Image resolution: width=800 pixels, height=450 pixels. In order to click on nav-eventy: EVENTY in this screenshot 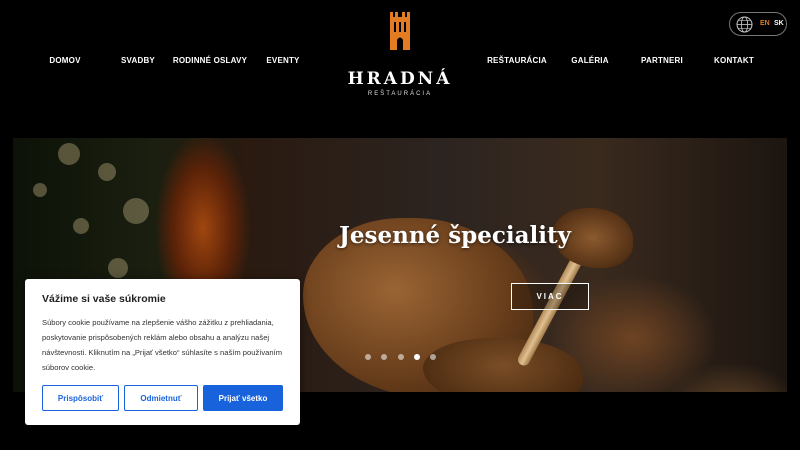, I will do `click(282, 60)`.